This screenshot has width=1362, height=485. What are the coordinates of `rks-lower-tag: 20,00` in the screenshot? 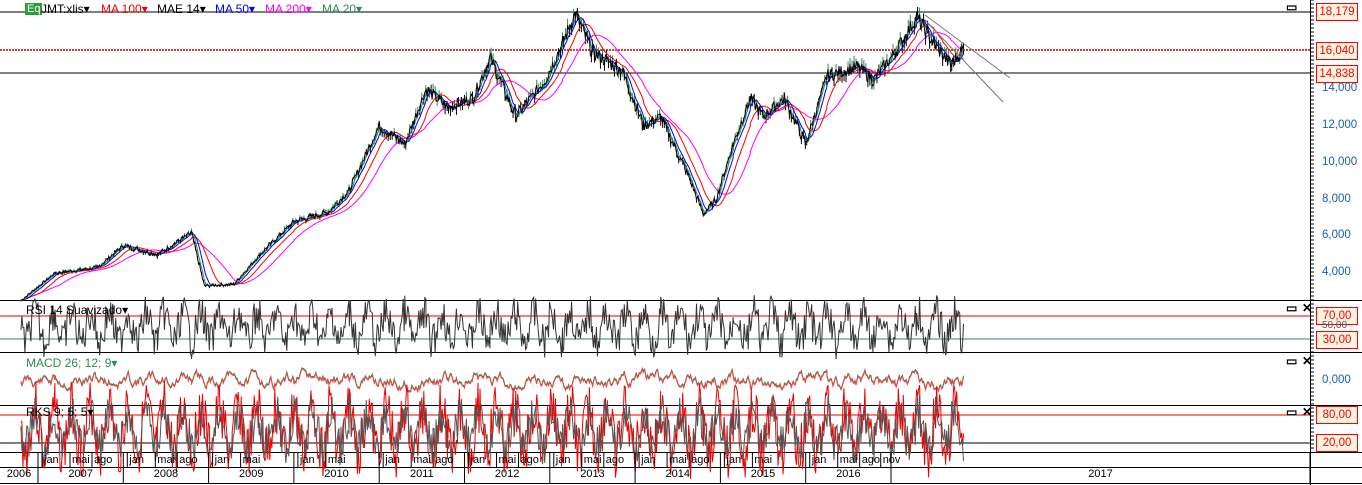 It's located at (1337, 443).